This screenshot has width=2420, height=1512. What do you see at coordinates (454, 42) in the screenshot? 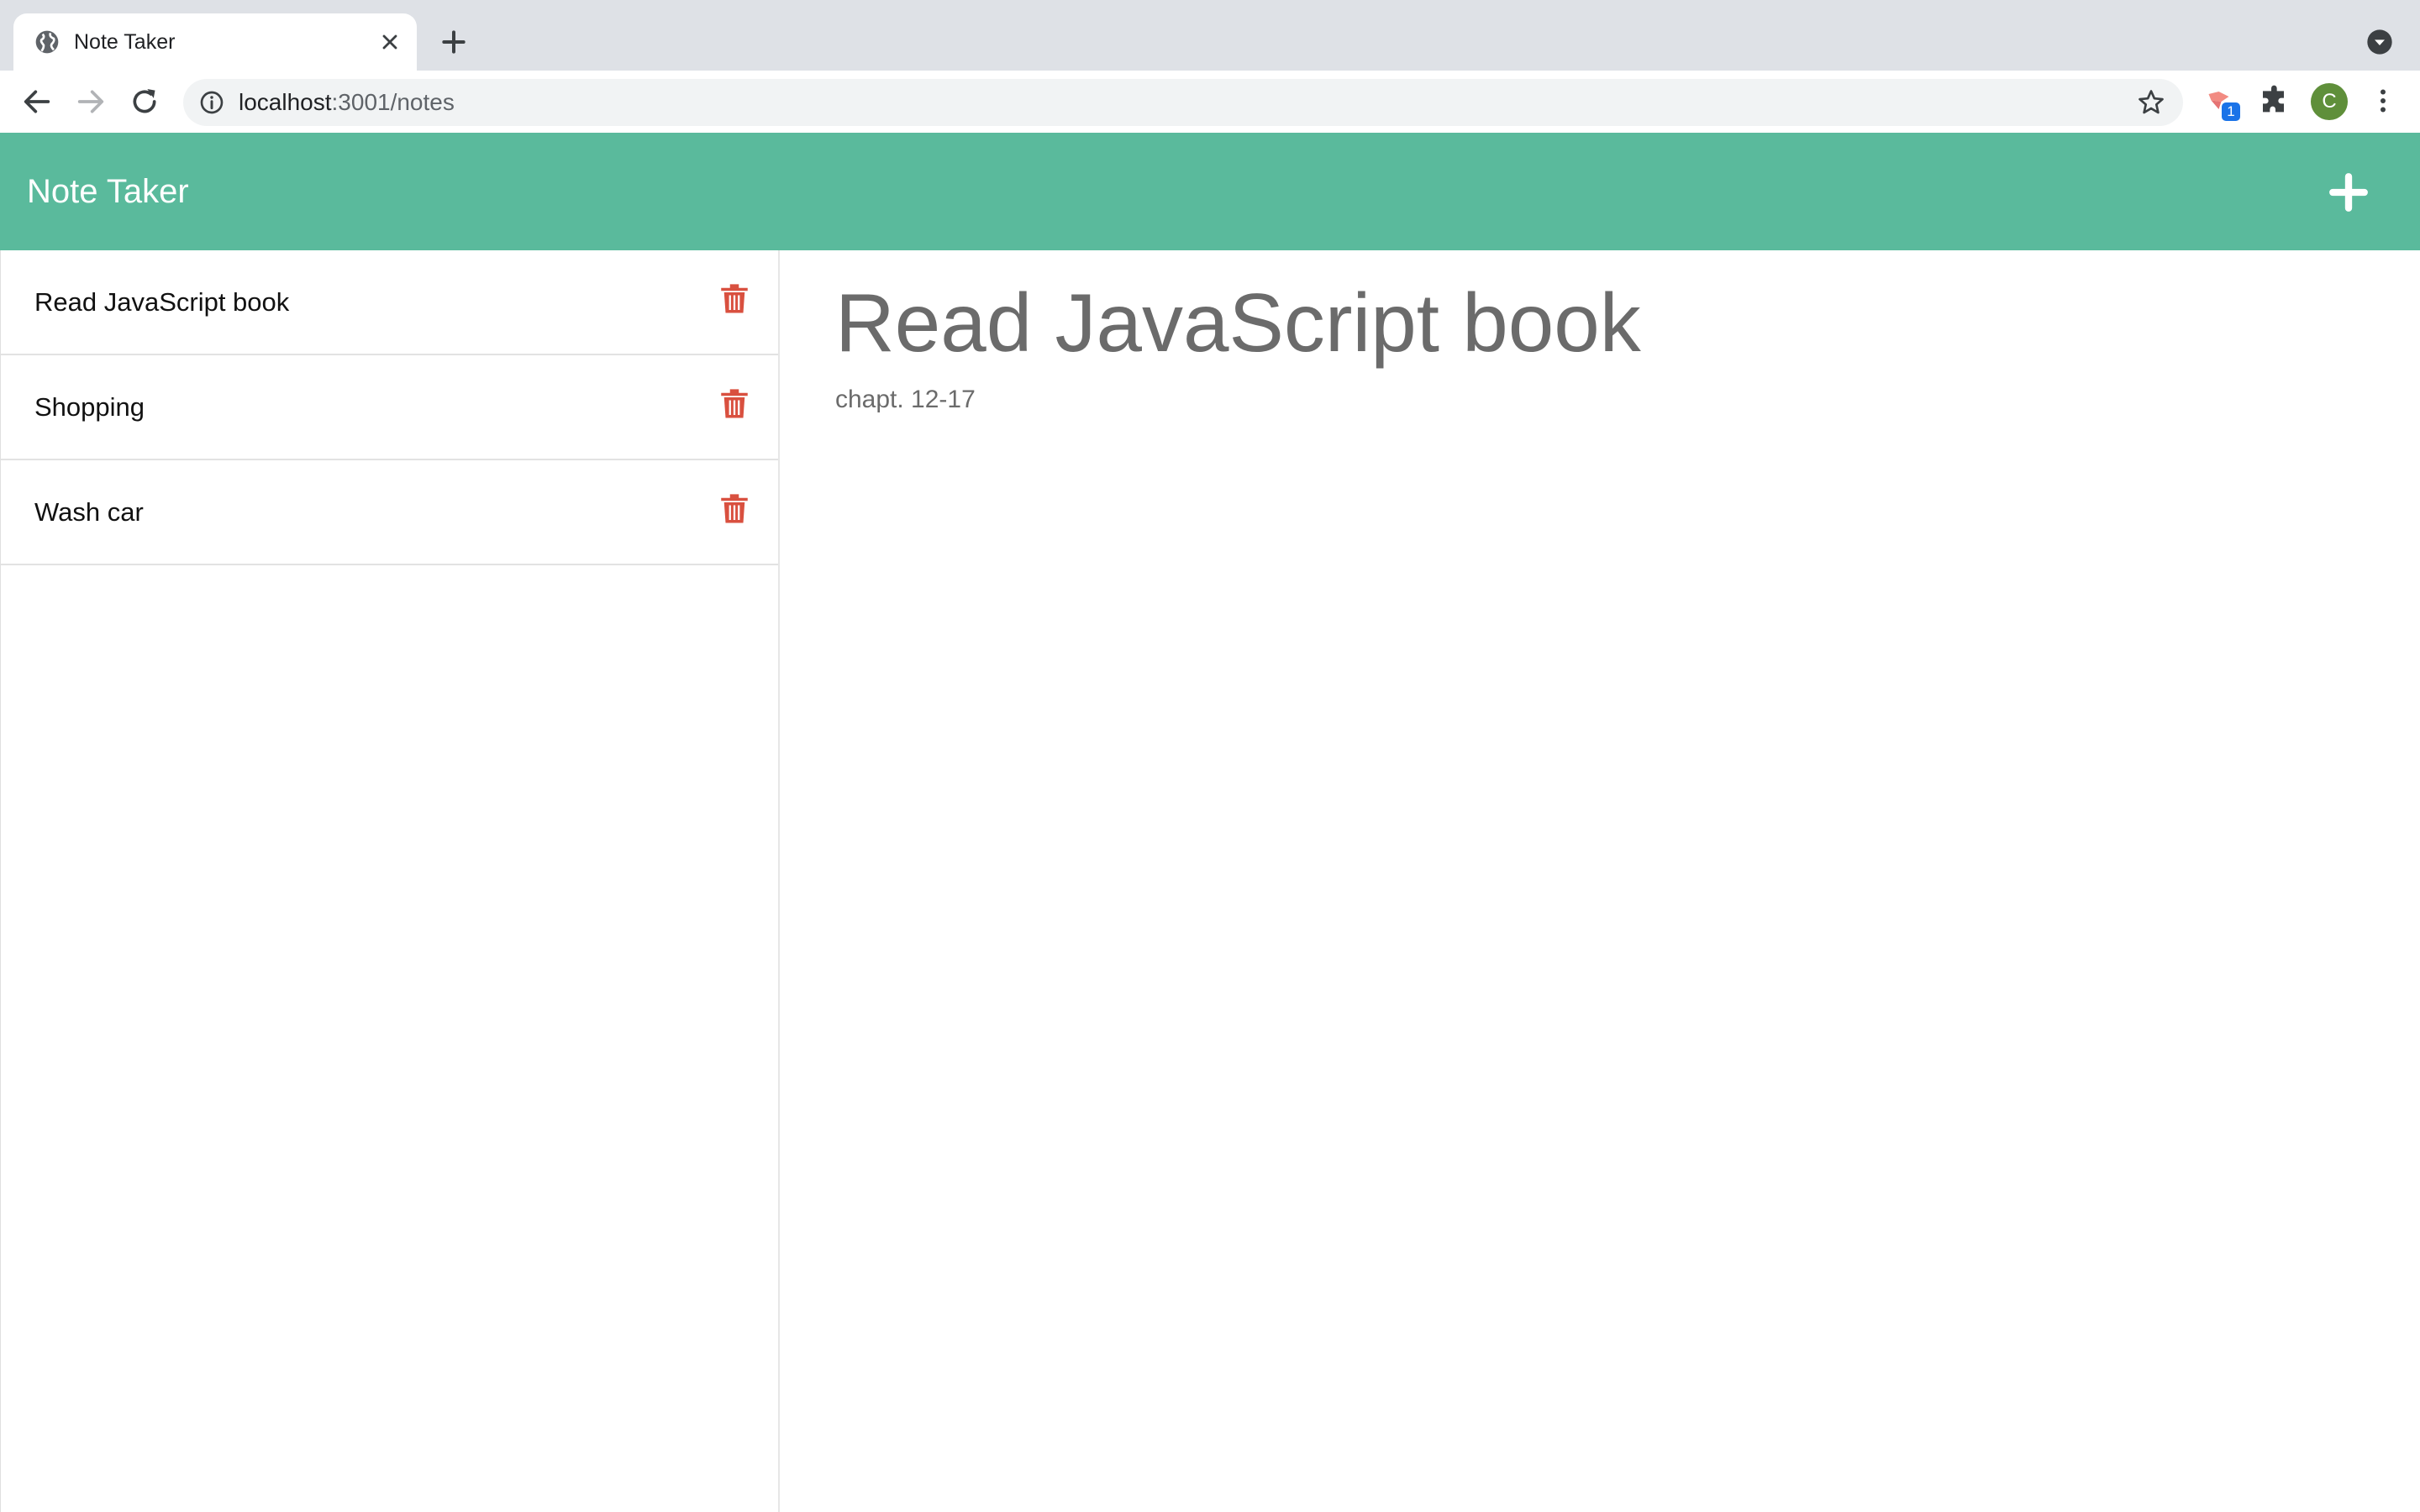
I see `new-tab-icon` at bounding box center [454, 42].